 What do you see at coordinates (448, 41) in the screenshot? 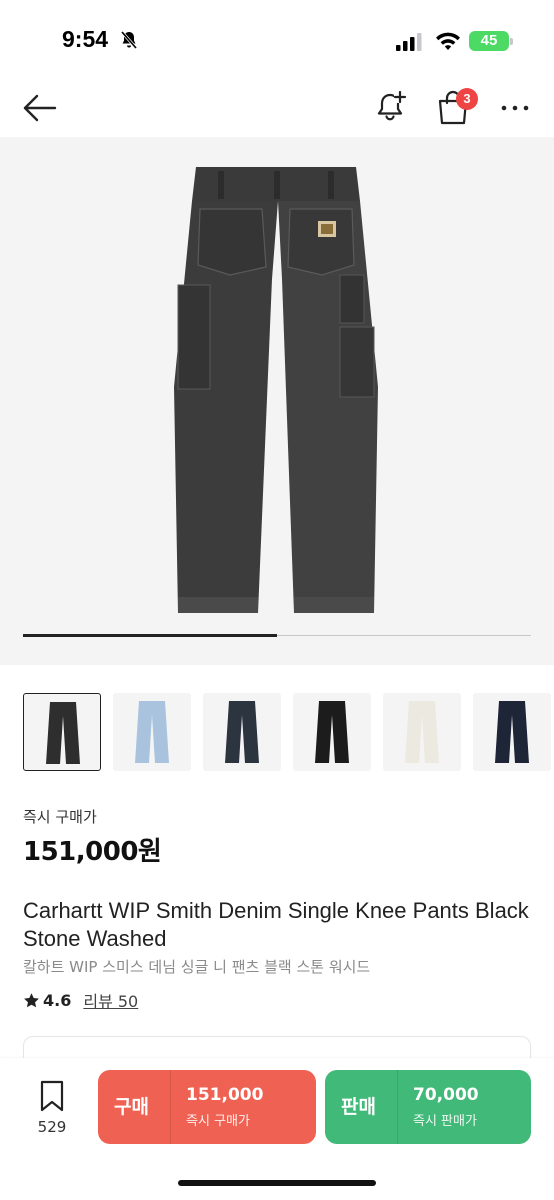
I see `wifi-icon` at bounding box center [448, 41].